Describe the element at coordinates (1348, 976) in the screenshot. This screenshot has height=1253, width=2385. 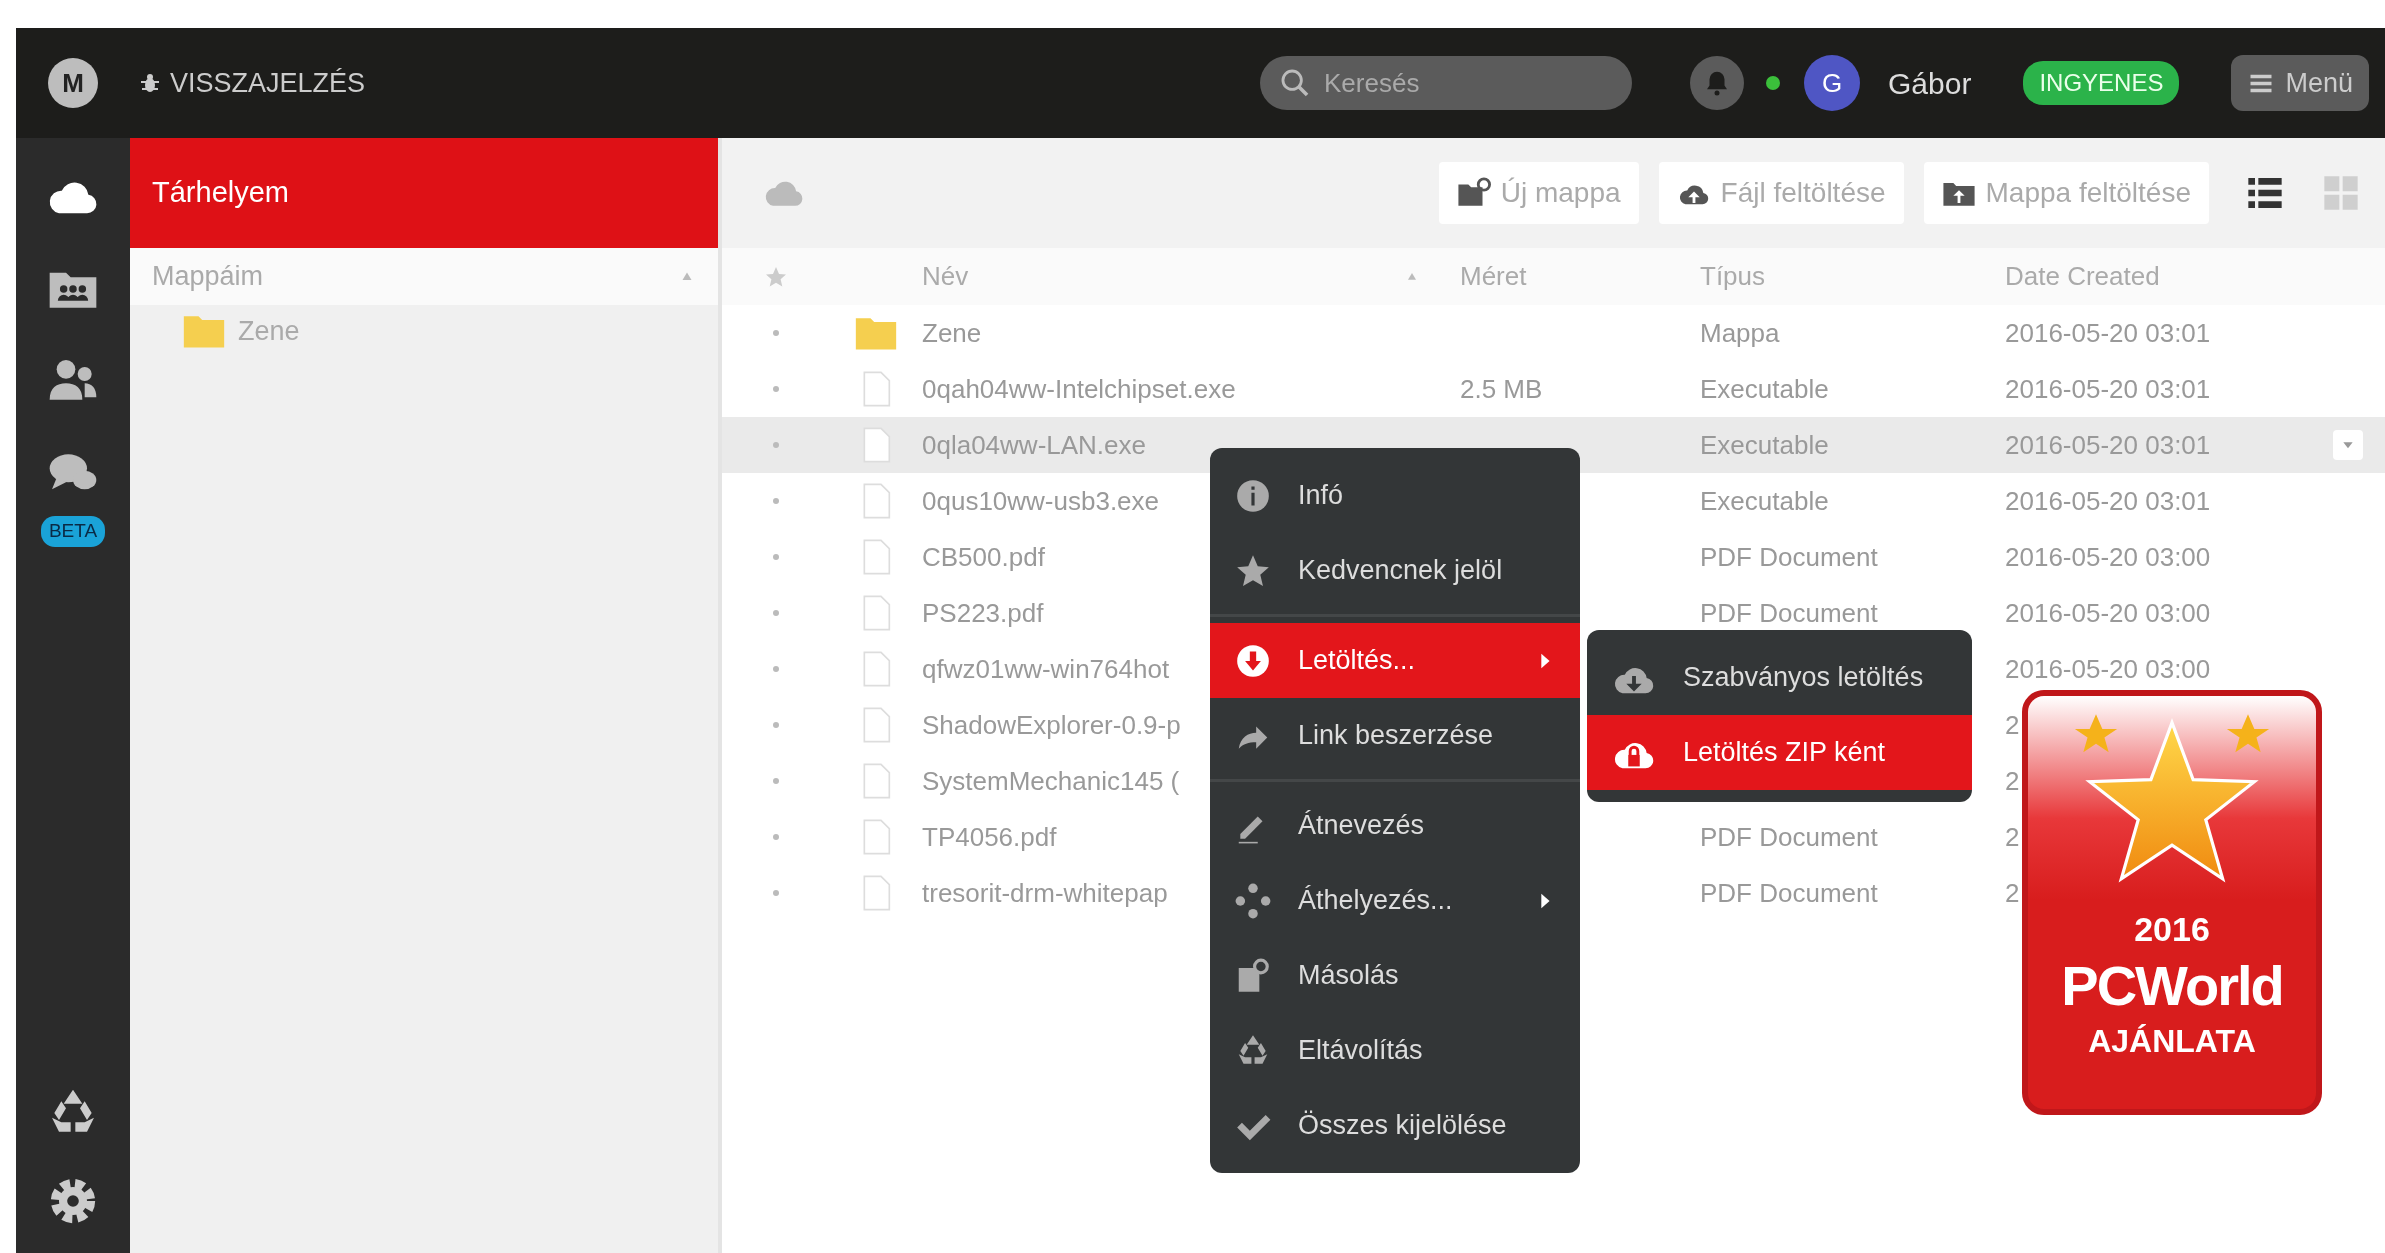
I see `menu-item-label: Másolás` at that location.